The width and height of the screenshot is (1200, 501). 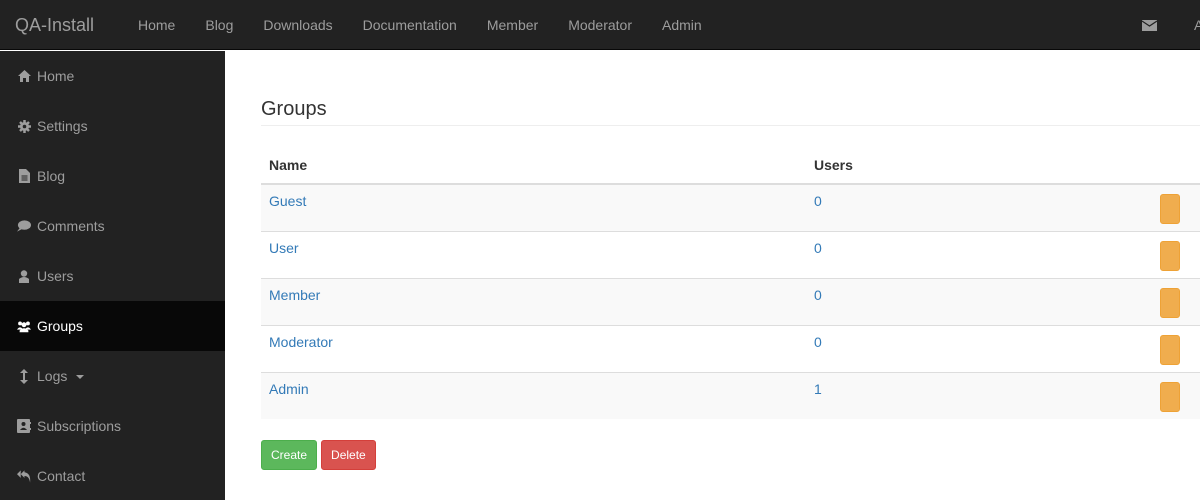 What do you see at coordinates (51, 176) in the screenshot?
I see `sidebar-item-label: Blog` at bounding box center [51, 176].